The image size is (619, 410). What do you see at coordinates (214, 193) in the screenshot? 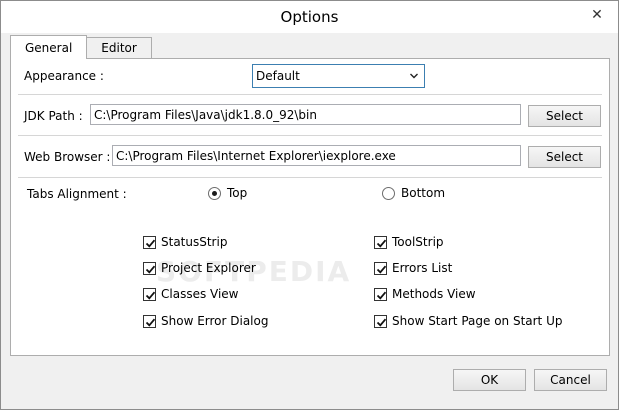
I see `radio-top-indicator` at bounding box center [214, 193].